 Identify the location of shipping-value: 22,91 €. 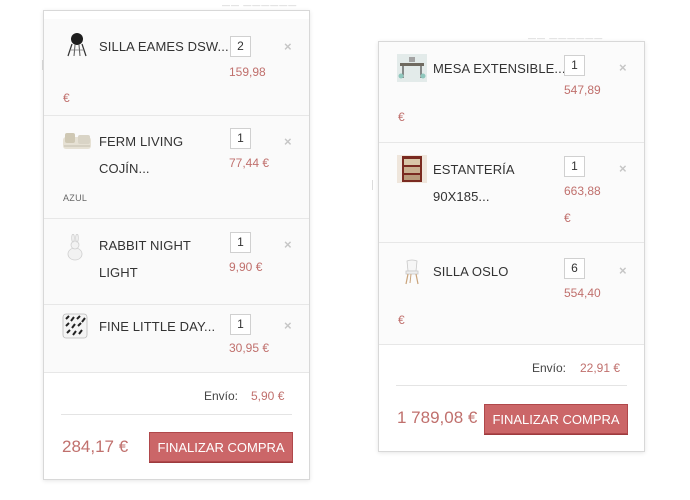
(600, 368).